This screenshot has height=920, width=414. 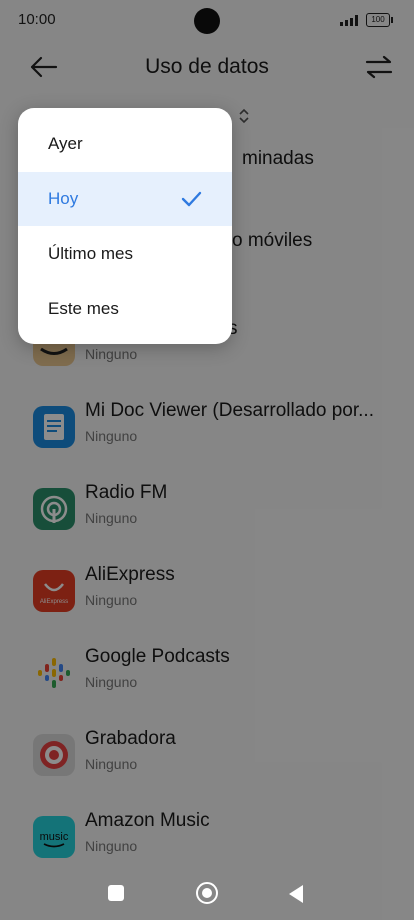 I want to click on menu-item-ayer: Ayer, so click(x=125, y=144).